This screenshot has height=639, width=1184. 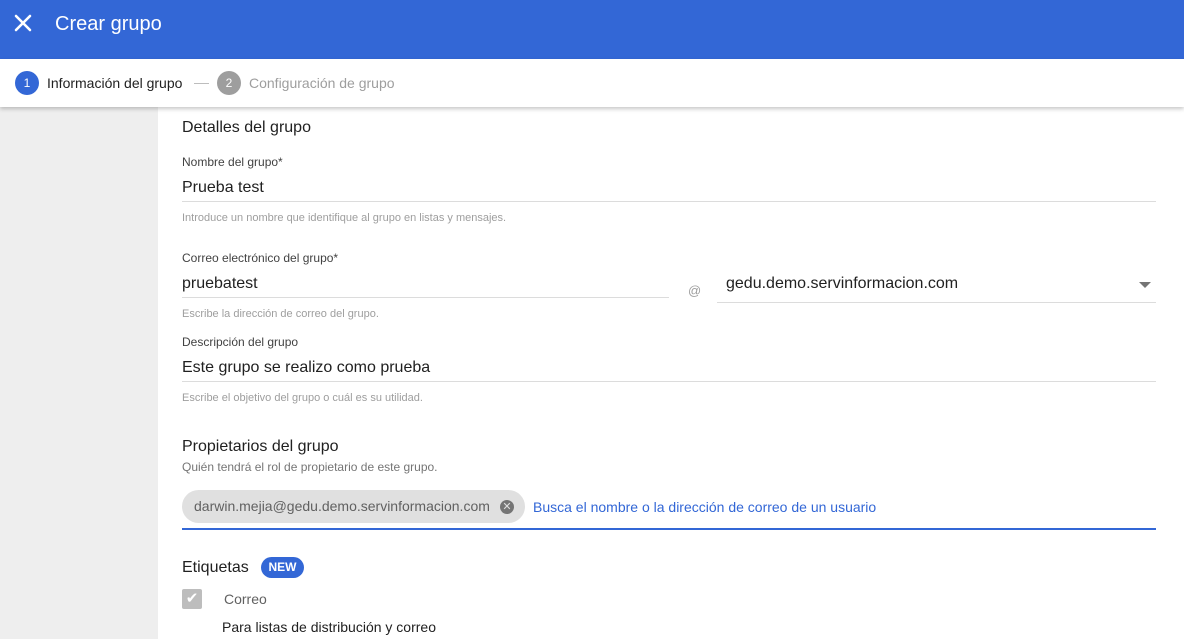 I want to click on check-icon: ✔, so click(x=192, y=598).